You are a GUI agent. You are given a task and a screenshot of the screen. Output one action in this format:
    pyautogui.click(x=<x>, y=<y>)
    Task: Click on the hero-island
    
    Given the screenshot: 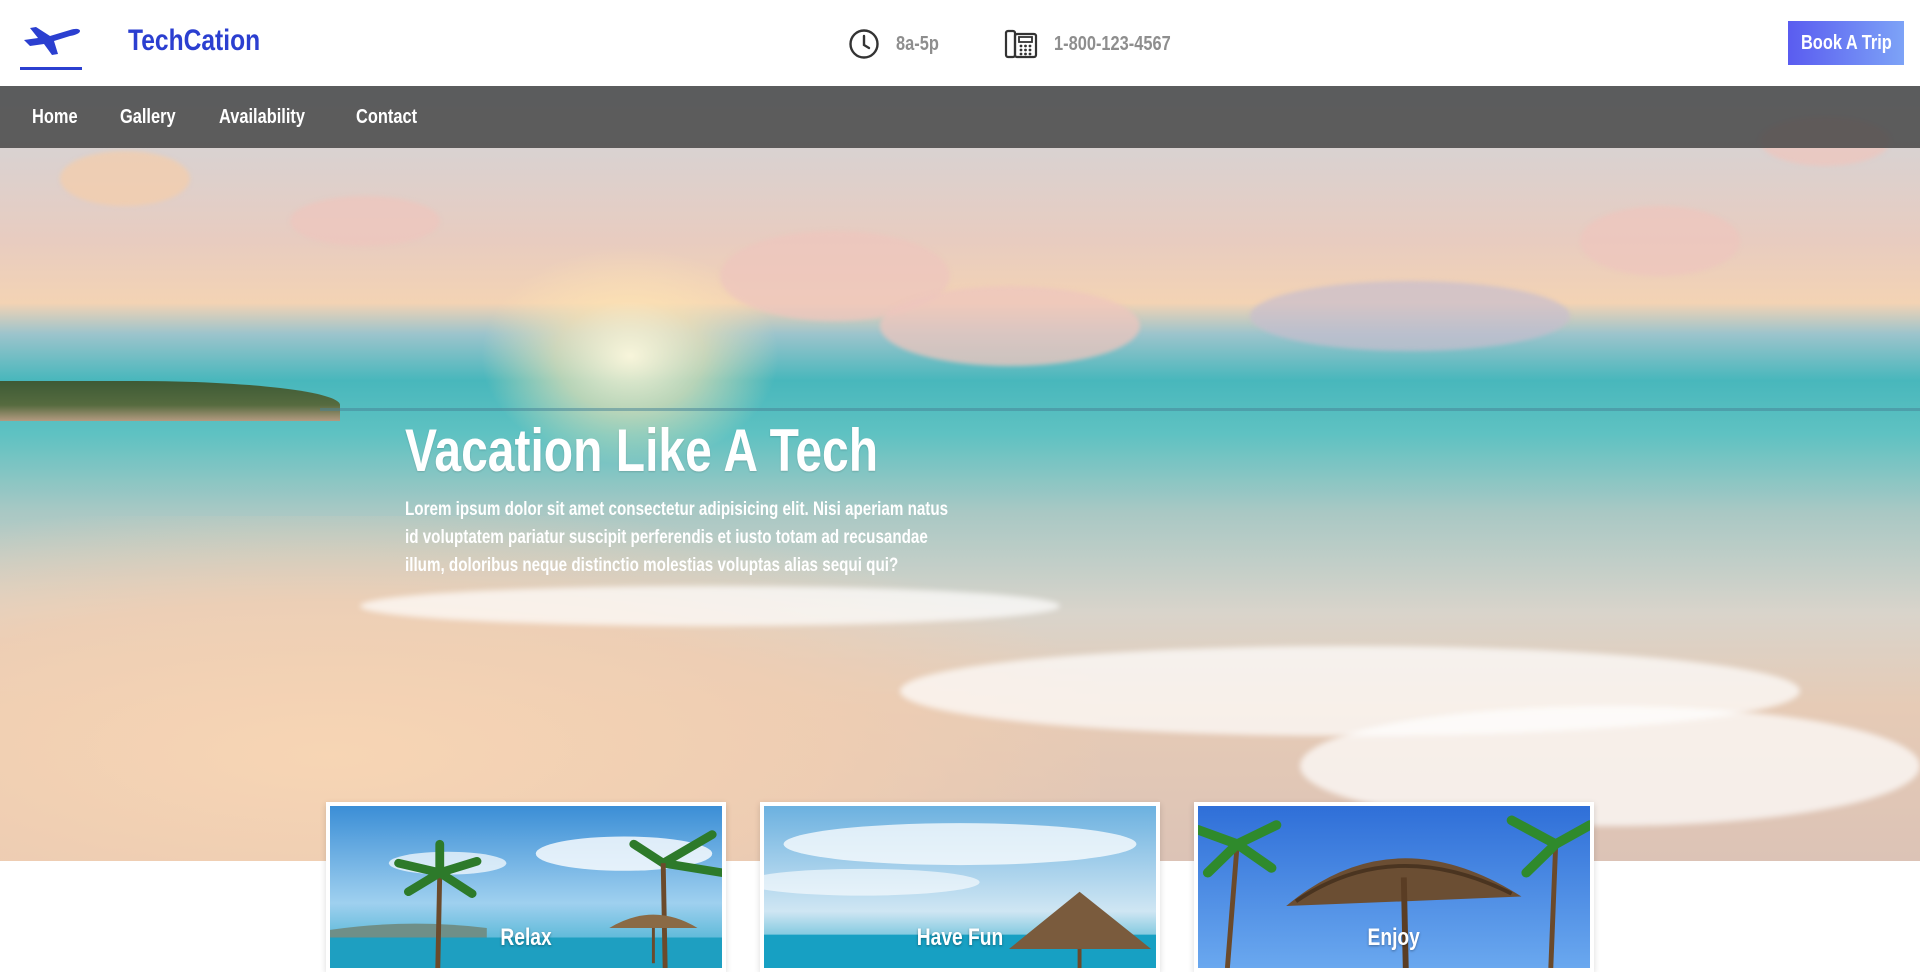 What is the action you would take?
    pyautogui.click(x=170, y=401)
    